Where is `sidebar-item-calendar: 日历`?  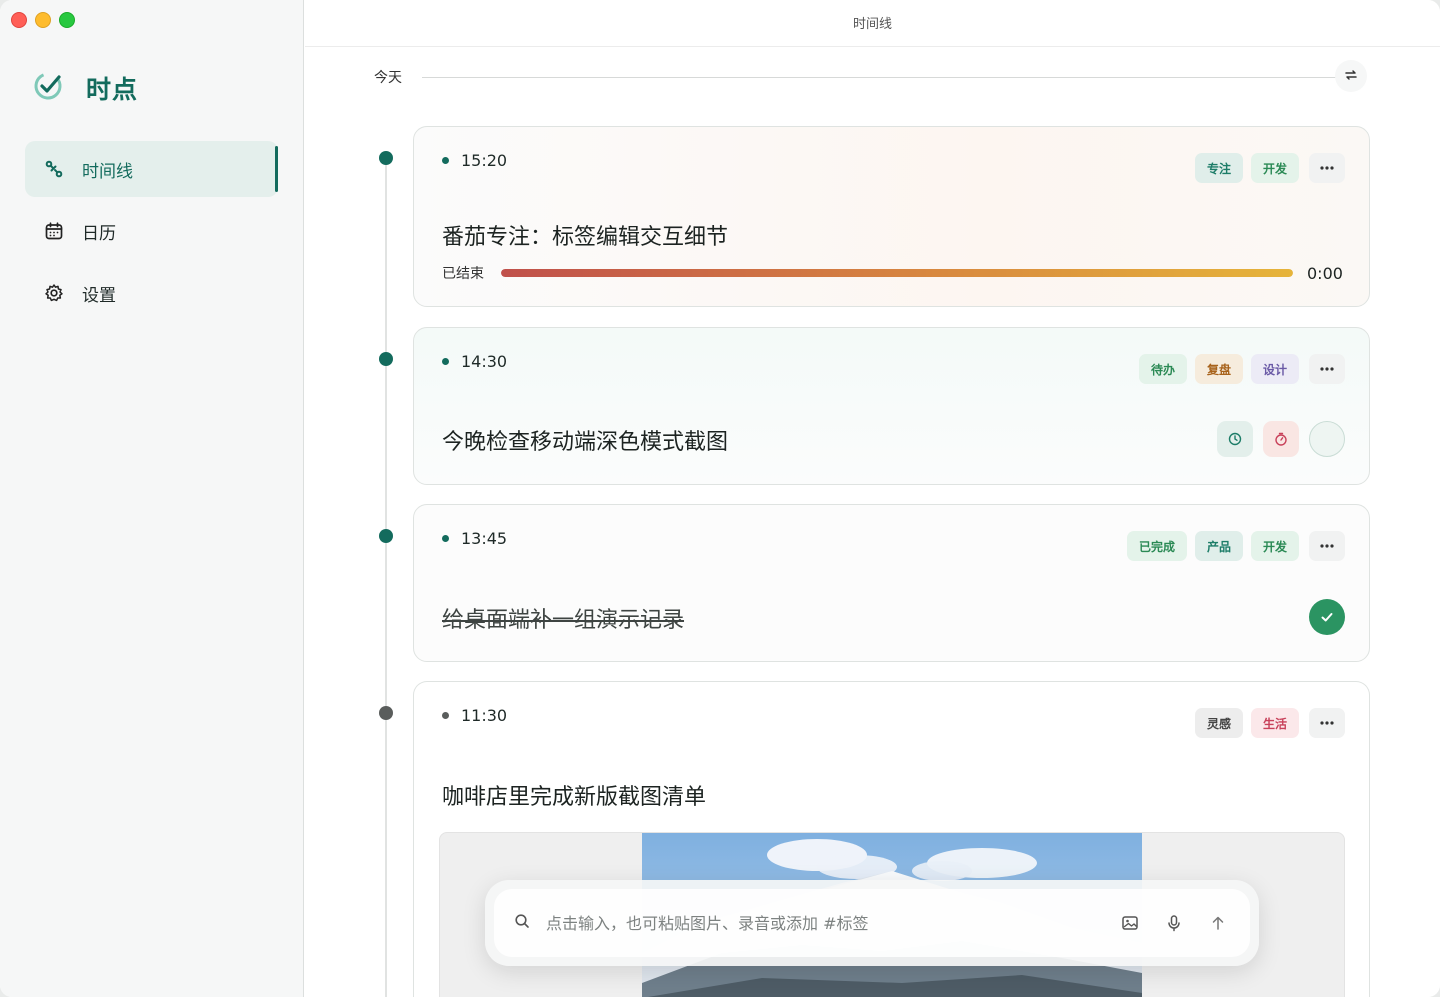
sidebar-item-calendar: 日历 is located at coordinates (151, 231).